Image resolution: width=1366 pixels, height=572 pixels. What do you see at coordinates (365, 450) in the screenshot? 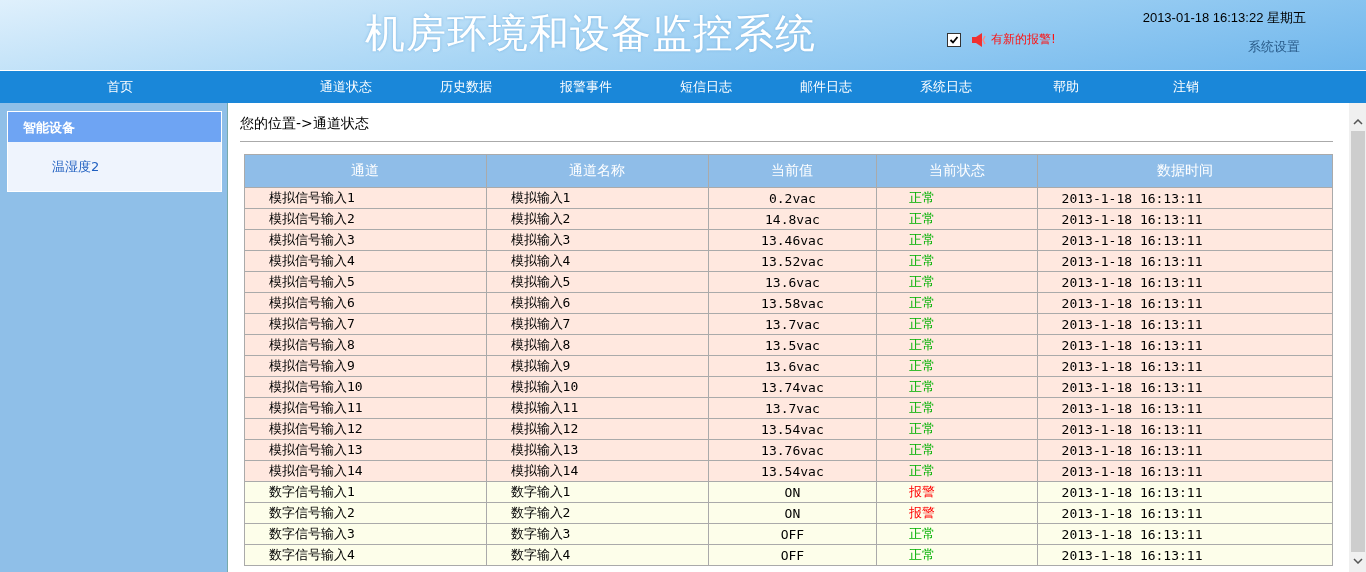
I see `table-cell: 模拟信号输入13` at bounding box center [365, 450].